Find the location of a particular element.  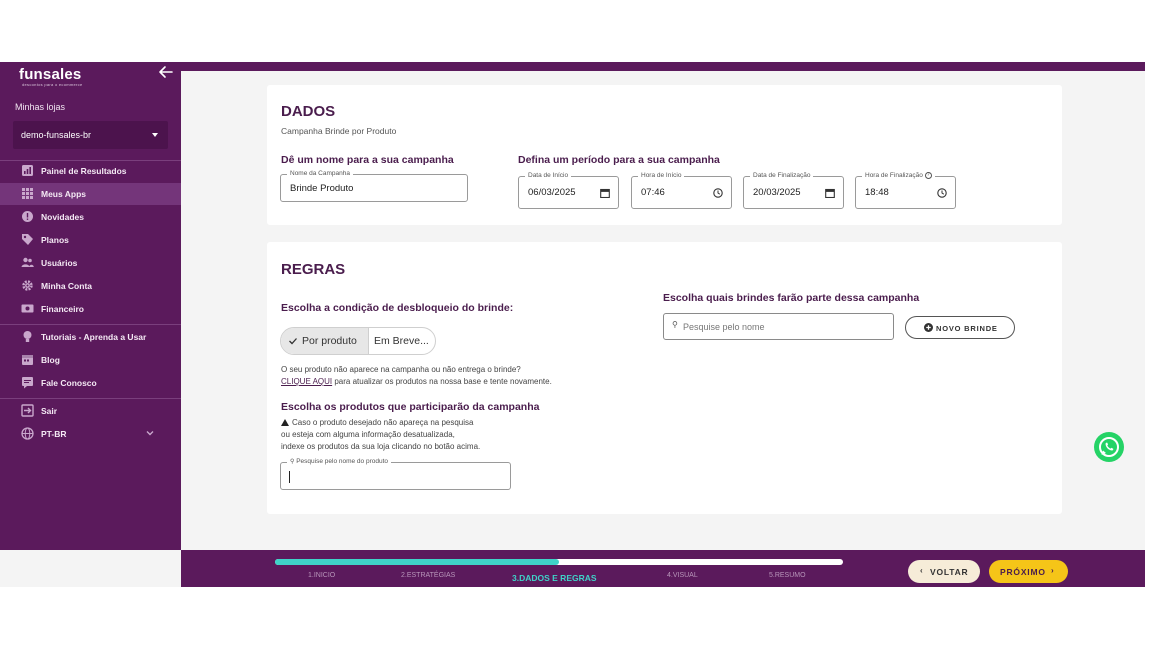

sidebar-item-label: Meus Apps is located at coordinates (64, 194).